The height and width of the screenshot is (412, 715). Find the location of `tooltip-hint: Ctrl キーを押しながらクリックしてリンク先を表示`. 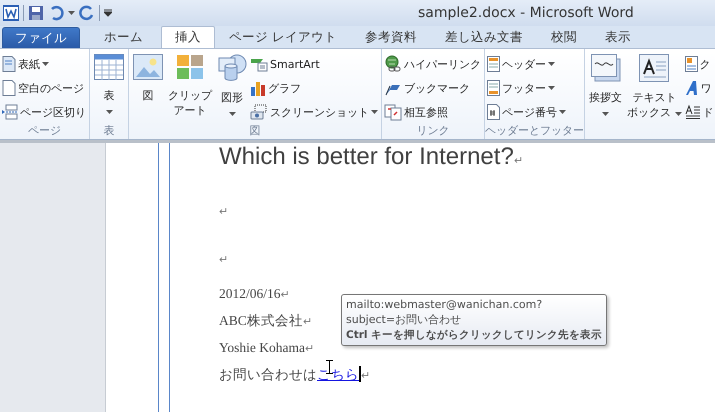

tooltip-hint: Ctrl キーを押しながらクリックしてリンク先を表示 is located at coordinates (474, 335).